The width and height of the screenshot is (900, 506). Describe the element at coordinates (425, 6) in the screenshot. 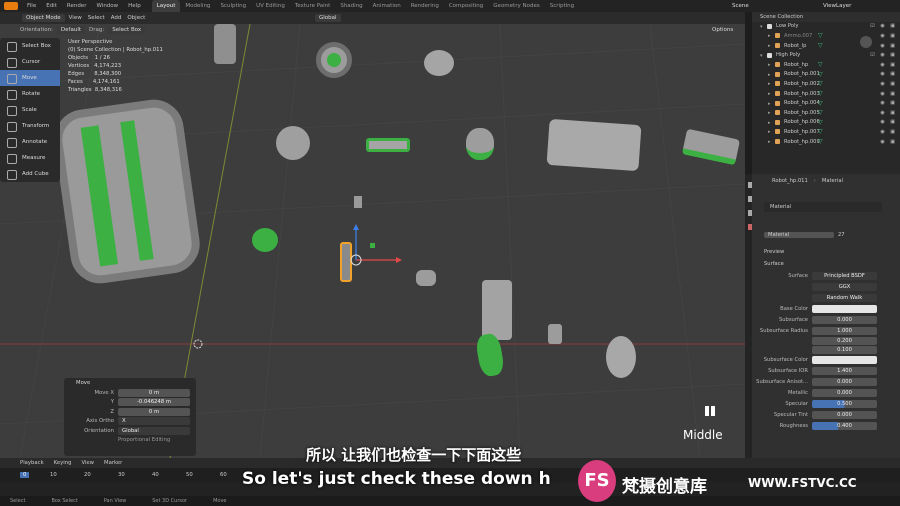

I see `tab-rendering: Rendering` at that location.